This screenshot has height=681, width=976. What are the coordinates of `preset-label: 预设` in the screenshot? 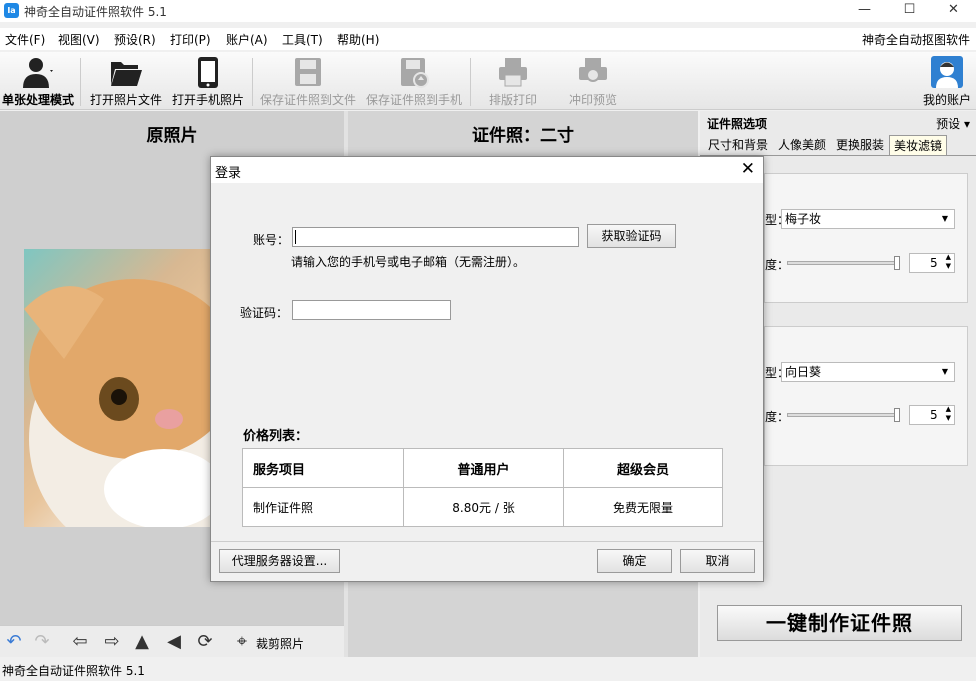 It's located at (948, 124).